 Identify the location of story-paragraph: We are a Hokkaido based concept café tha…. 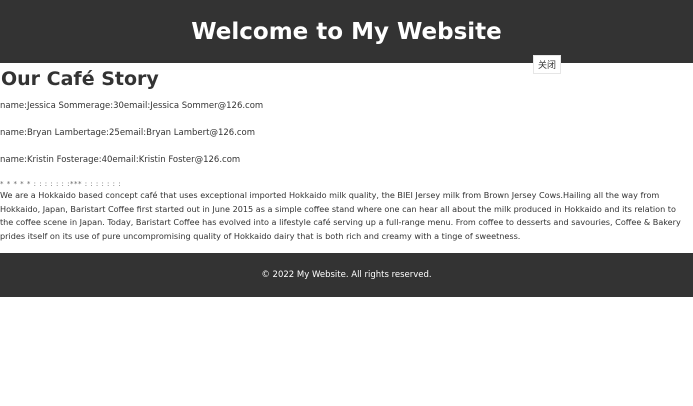
(340, 216).